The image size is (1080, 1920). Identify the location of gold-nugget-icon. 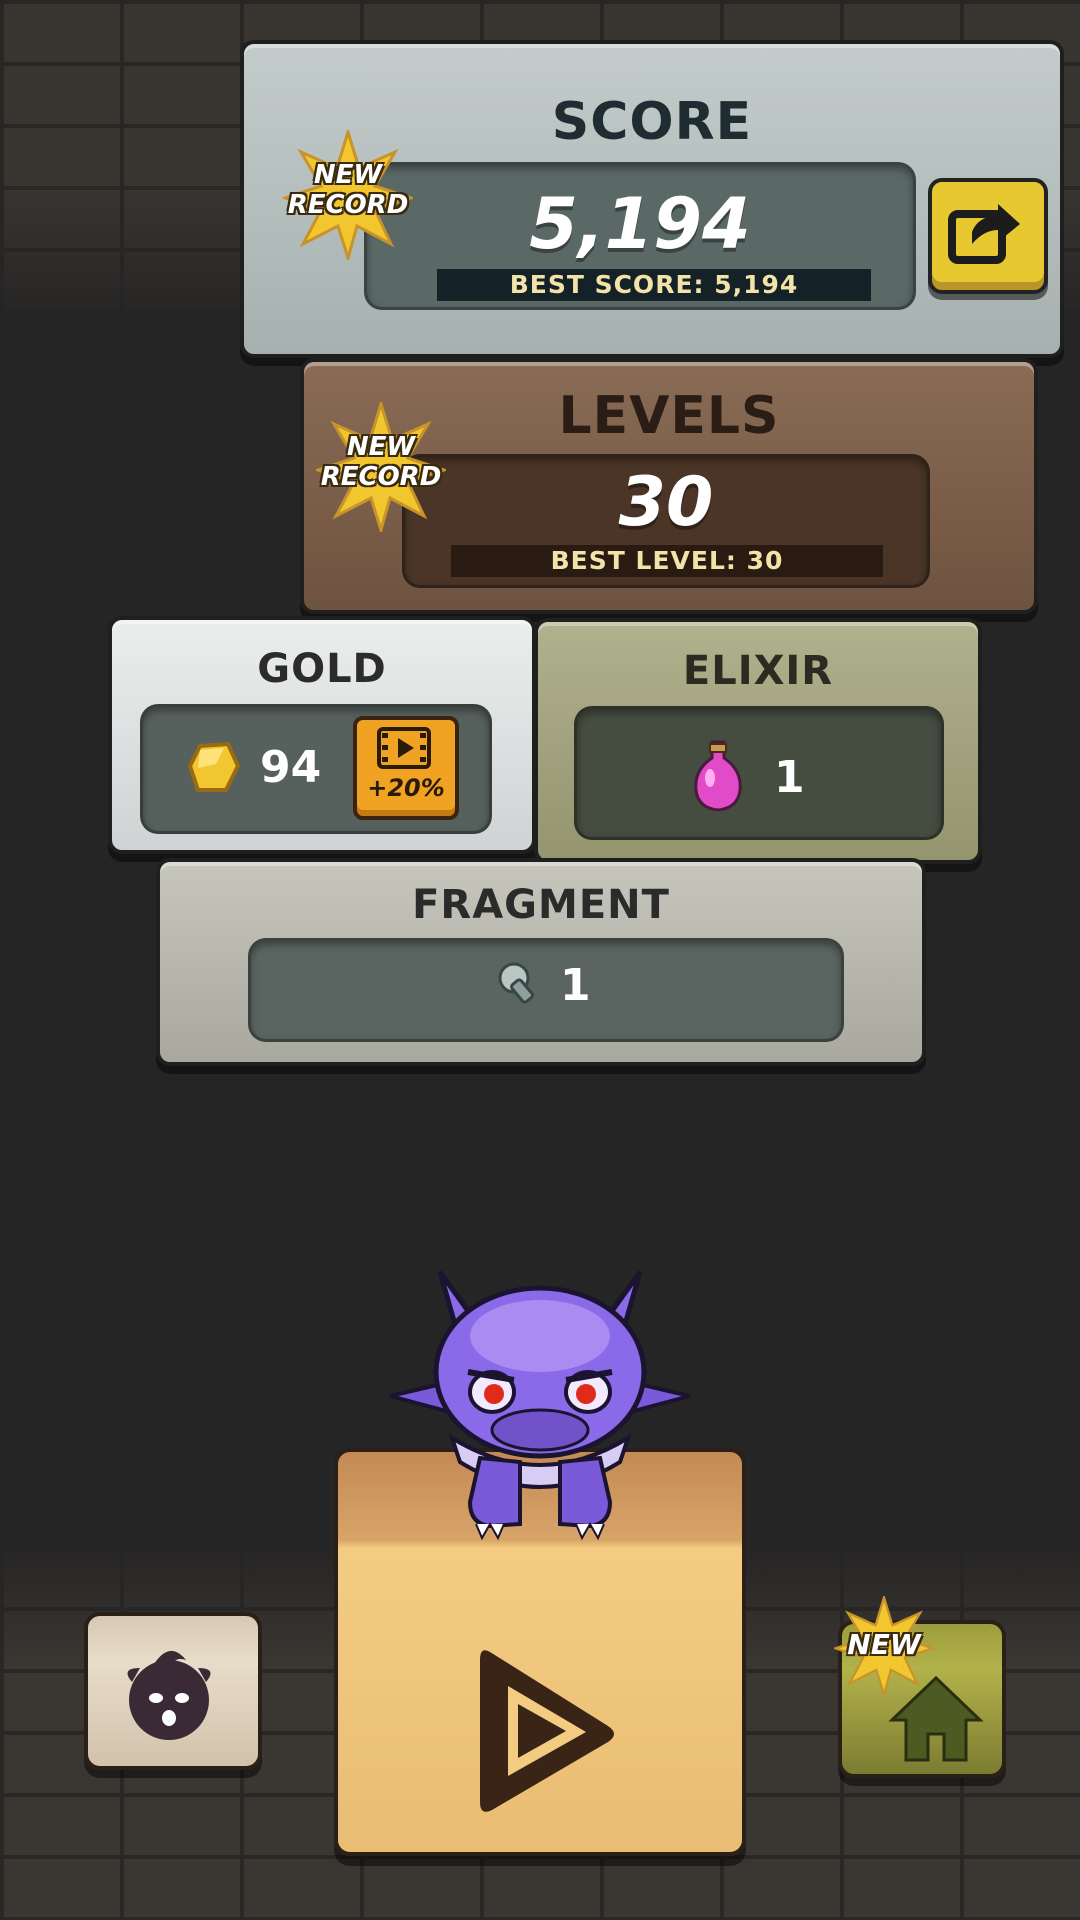
(214, 766).